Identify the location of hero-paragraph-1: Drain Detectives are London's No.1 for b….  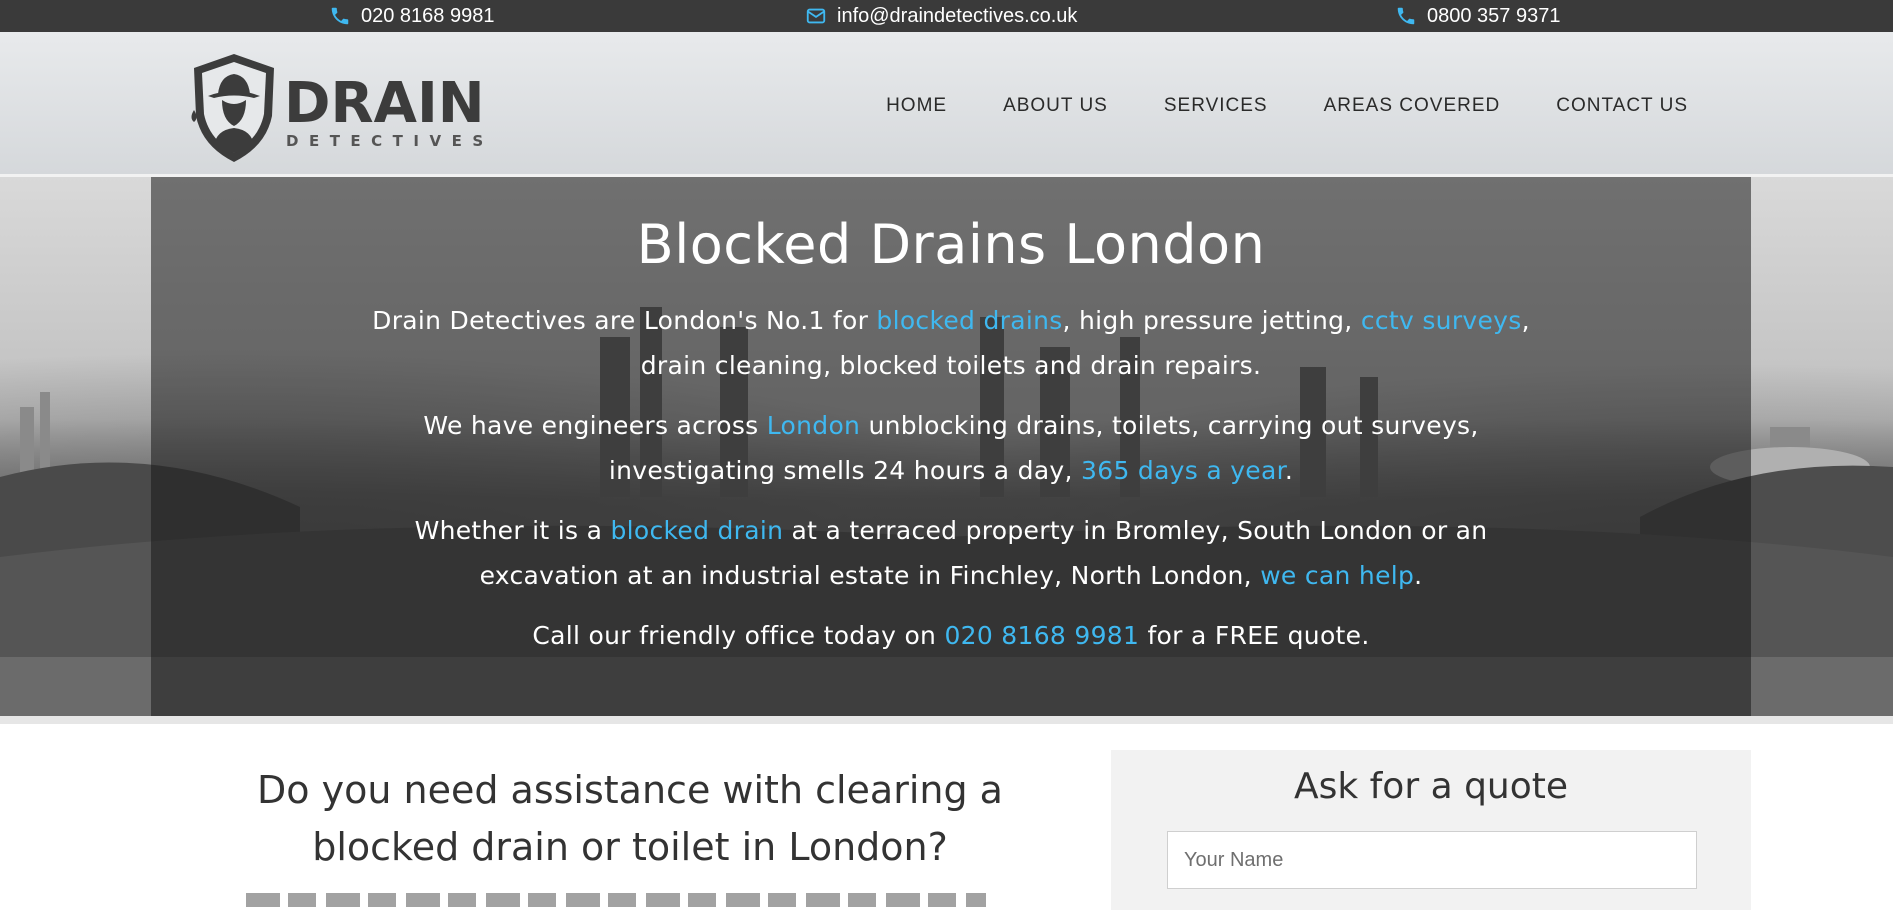
(951, 343).